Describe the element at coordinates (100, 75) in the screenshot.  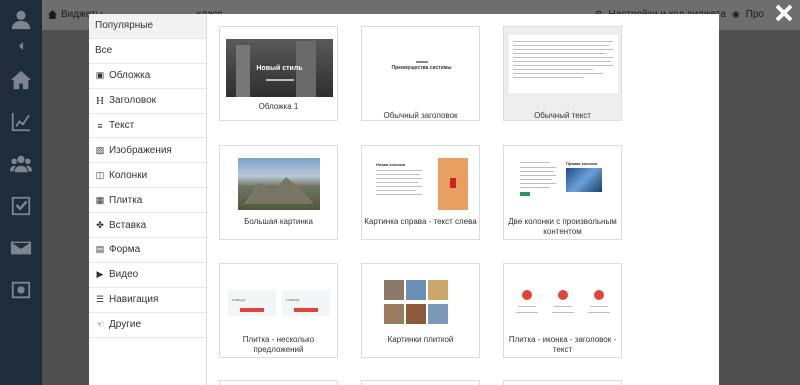
I see `camera-icon: ▣` at that location.